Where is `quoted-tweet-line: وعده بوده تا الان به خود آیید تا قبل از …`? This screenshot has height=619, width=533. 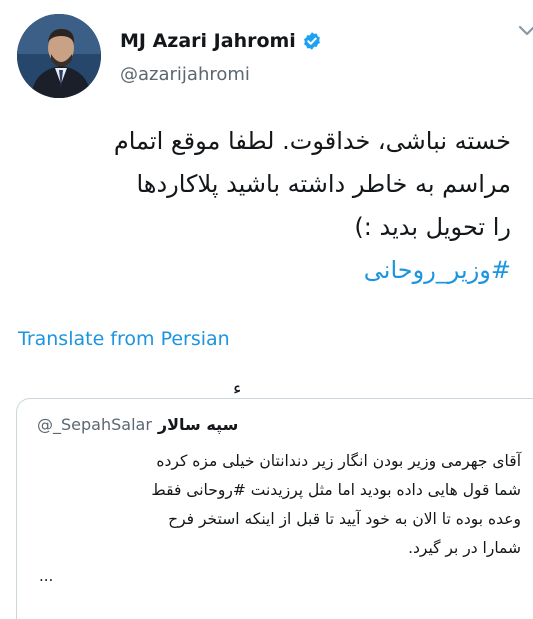
quoted-tweet-line: وعده بوده تا الان به خود آیید تا قبل از … is located at coordinates (344, 519).